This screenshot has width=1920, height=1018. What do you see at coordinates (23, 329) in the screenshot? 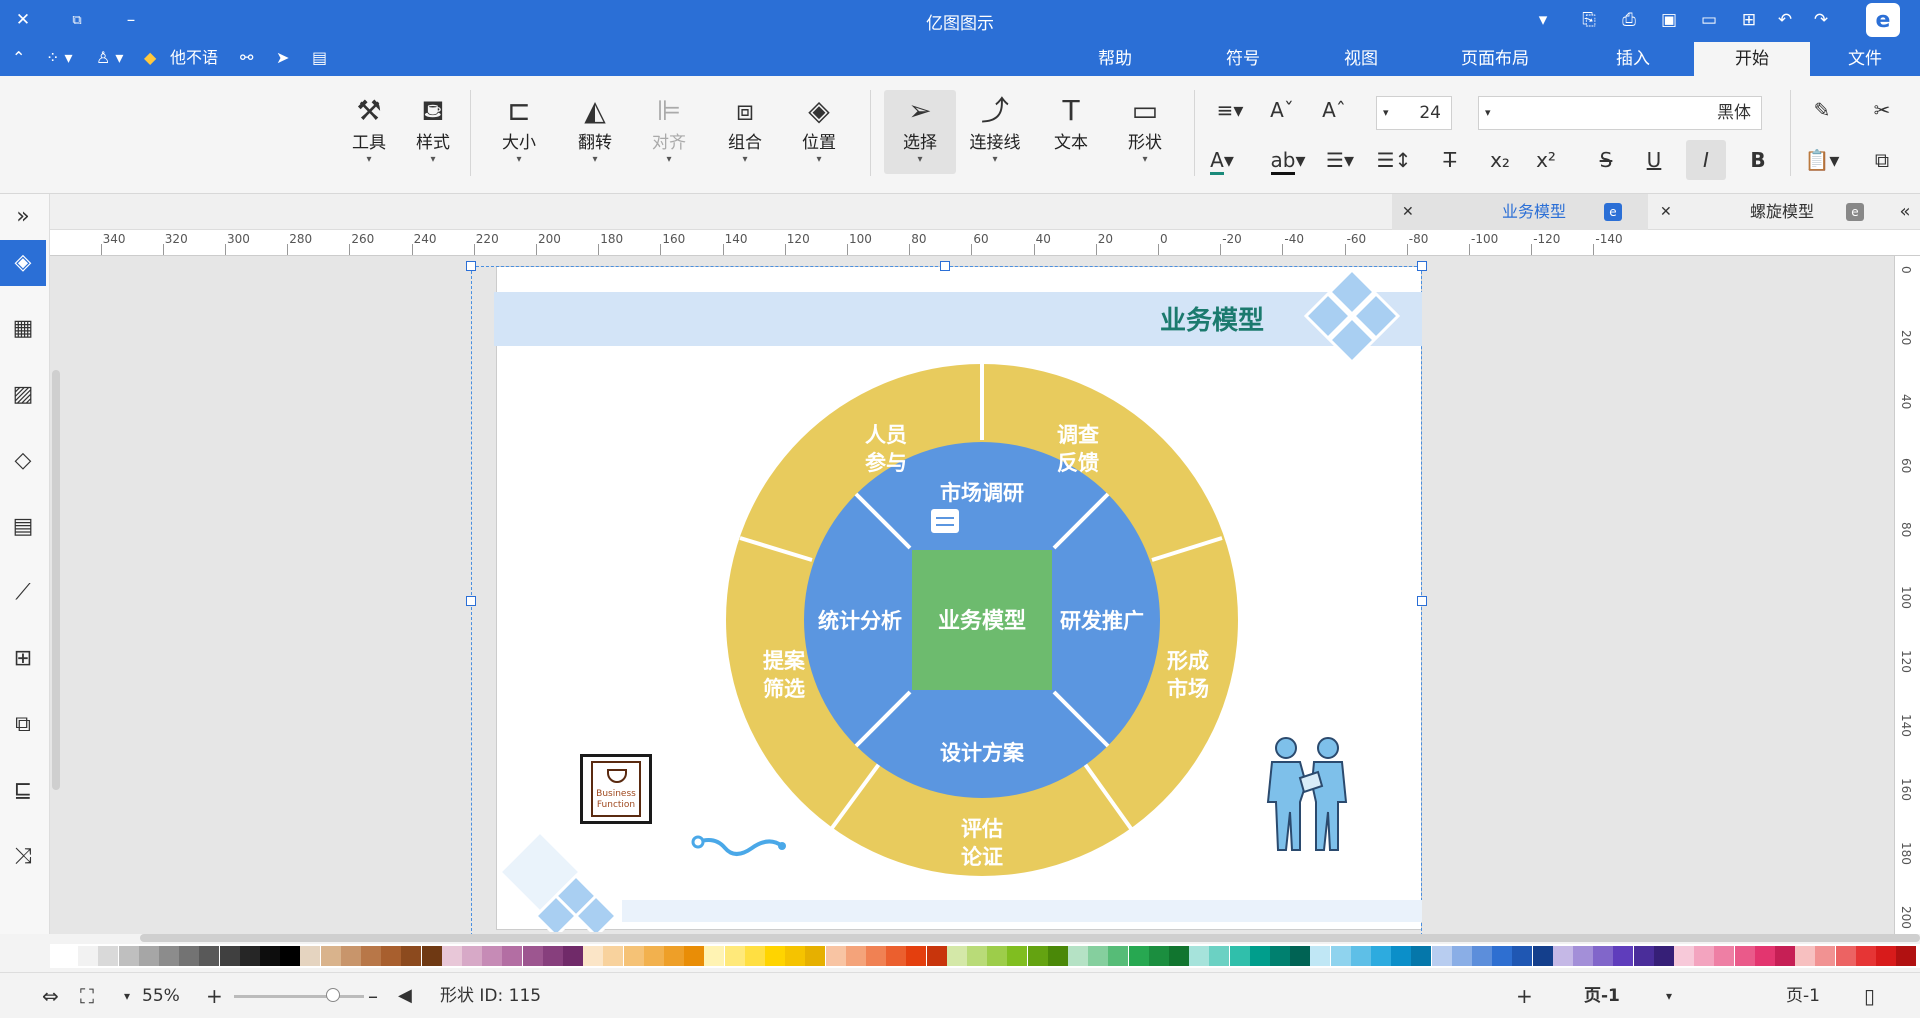
I see `grid-icon: ▦` at bounding box center [23, 329].